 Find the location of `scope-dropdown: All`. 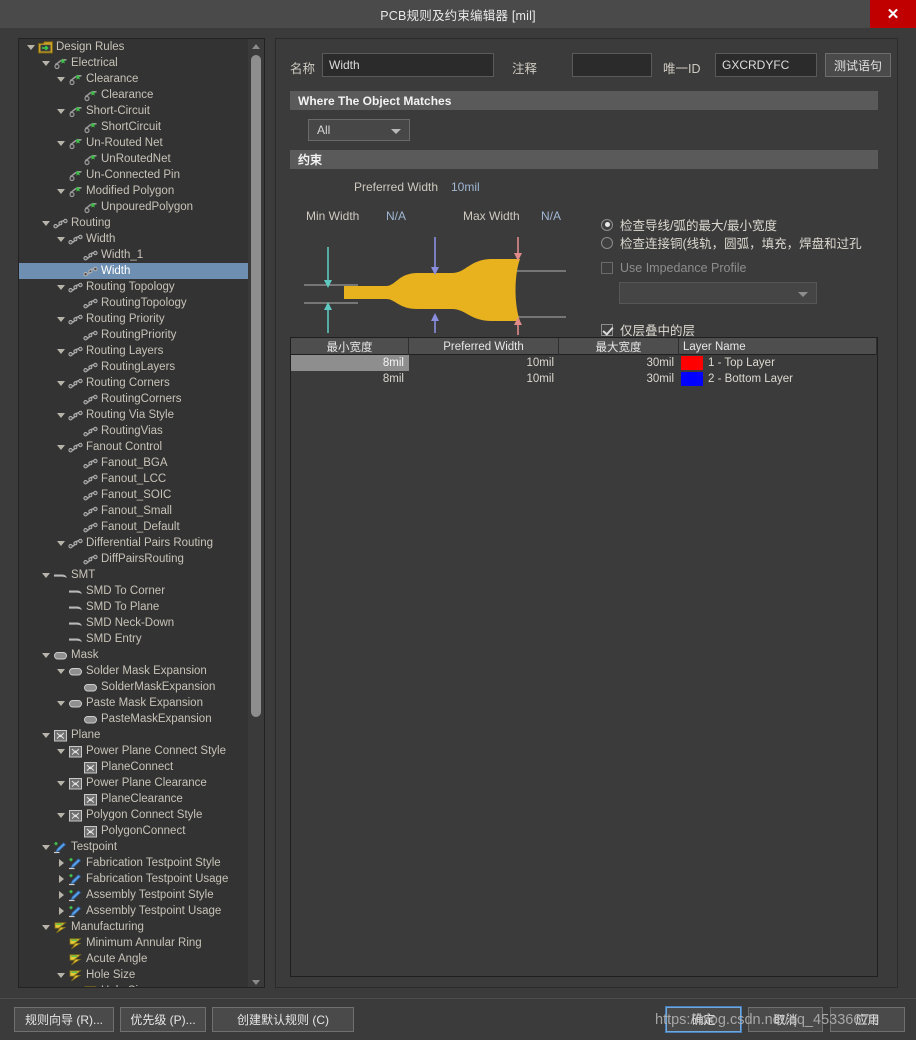

scope-dropdown: All is located at coordinates (359, 130).